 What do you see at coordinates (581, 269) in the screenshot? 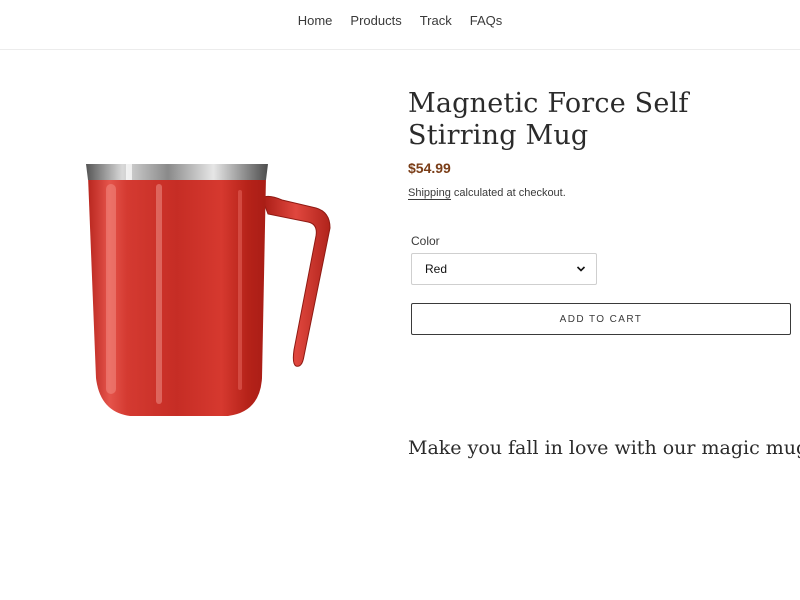
I see `chevron-down-icon` at bounding box center [581, 269].